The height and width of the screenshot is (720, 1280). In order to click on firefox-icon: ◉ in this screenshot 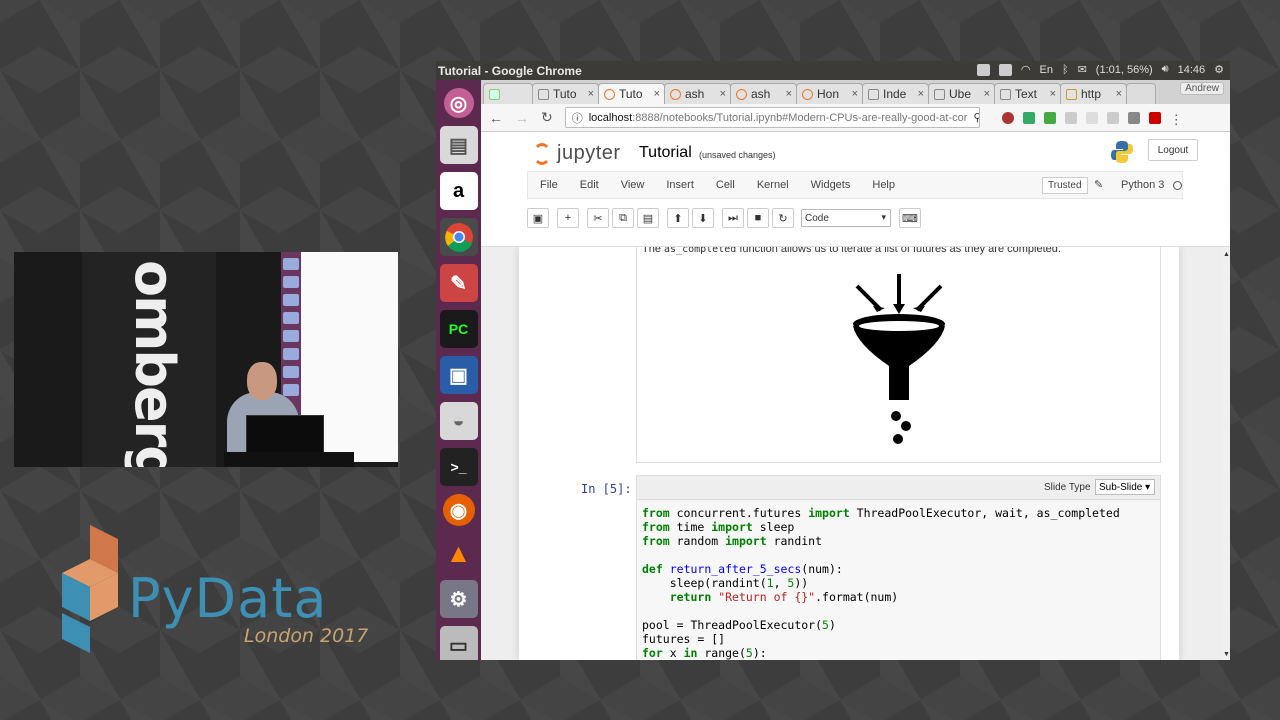, I will do `click(458, 510)`.